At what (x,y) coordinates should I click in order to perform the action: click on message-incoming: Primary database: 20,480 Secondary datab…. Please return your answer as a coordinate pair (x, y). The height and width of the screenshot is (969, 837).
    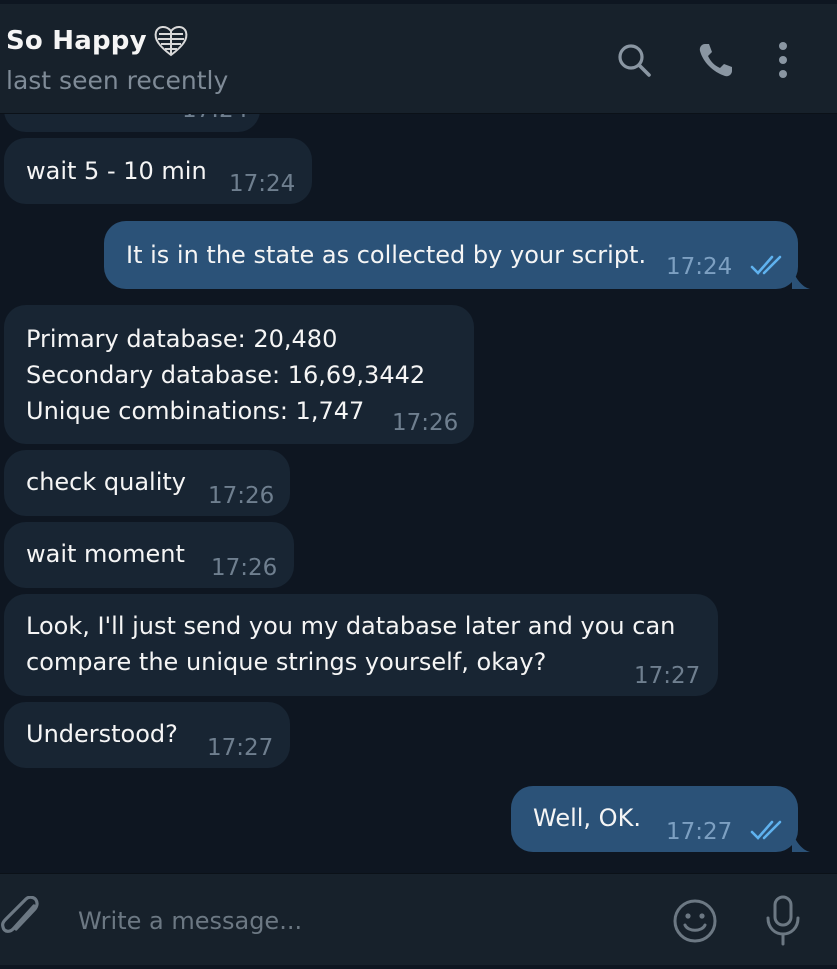
    Looking at the image, I should click on (239, 374).